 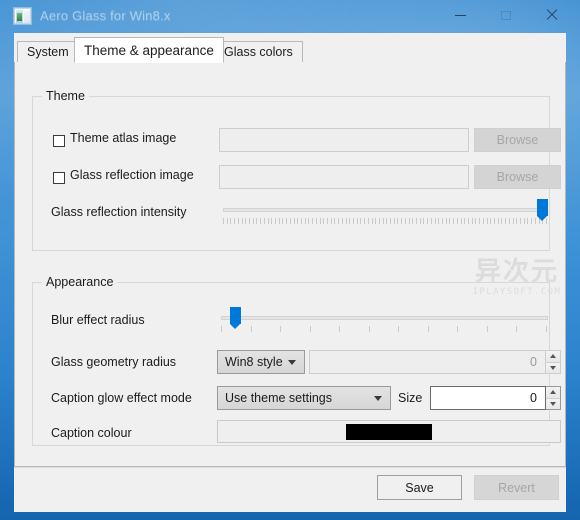 I want to click on theme-group-legend: Theme, so click(x=65, y=96).